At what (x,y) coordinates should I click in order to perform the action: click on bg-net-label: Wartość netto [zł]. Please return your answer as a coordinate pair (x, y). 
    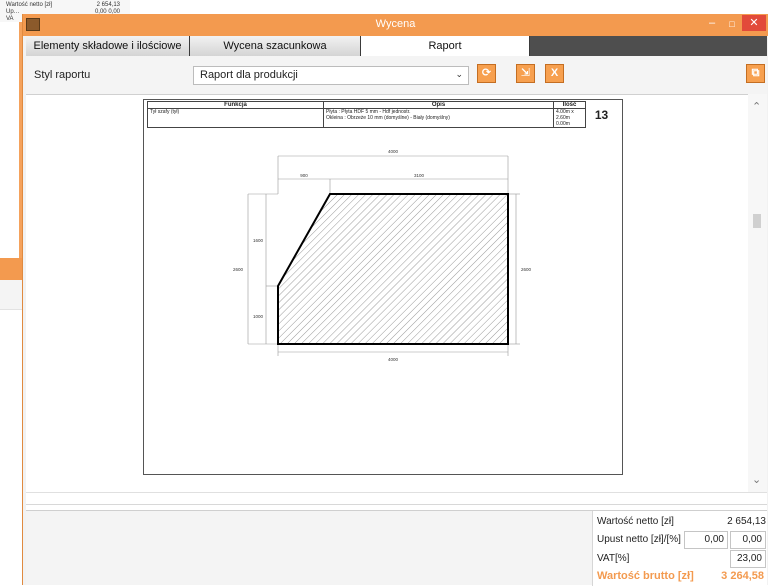
    Looking at the image, I should click on (29, 5).